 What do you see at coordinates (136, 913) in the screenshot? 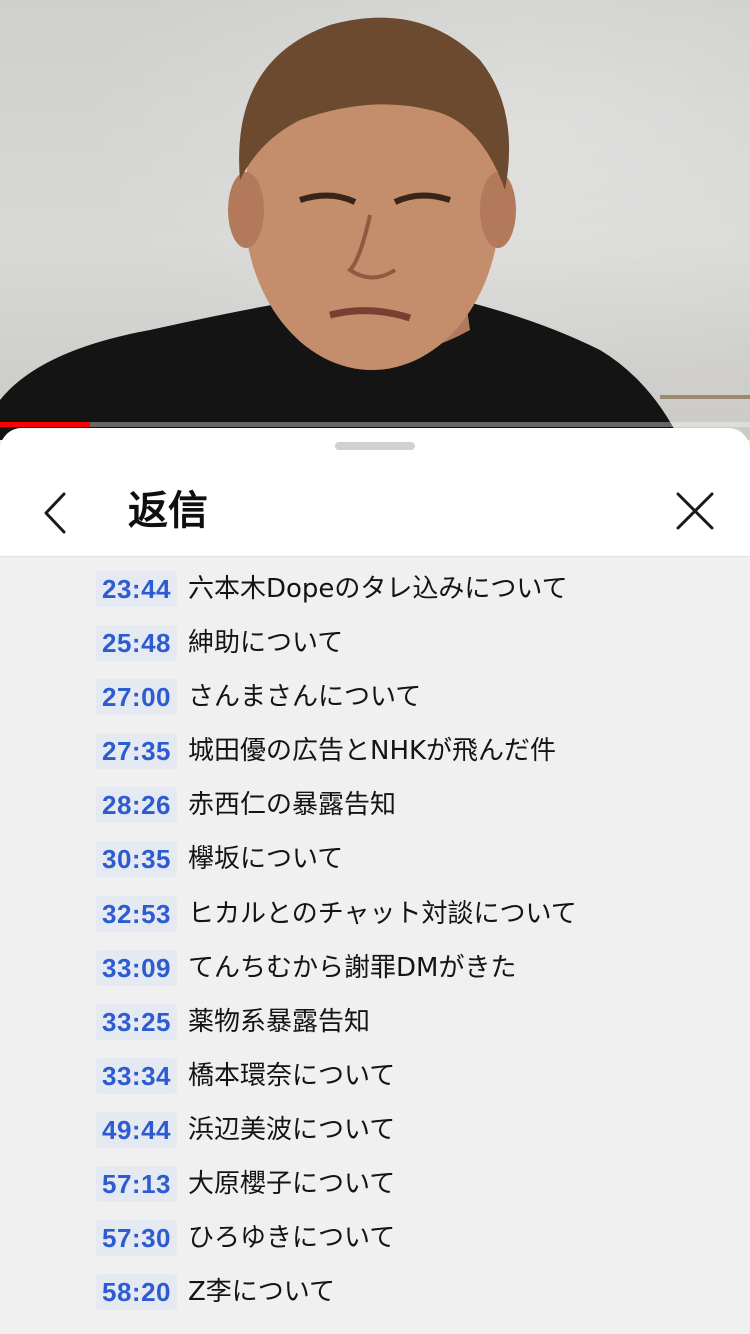
I see `timestamp-link: 32:53` at bounding box center [136, 913].